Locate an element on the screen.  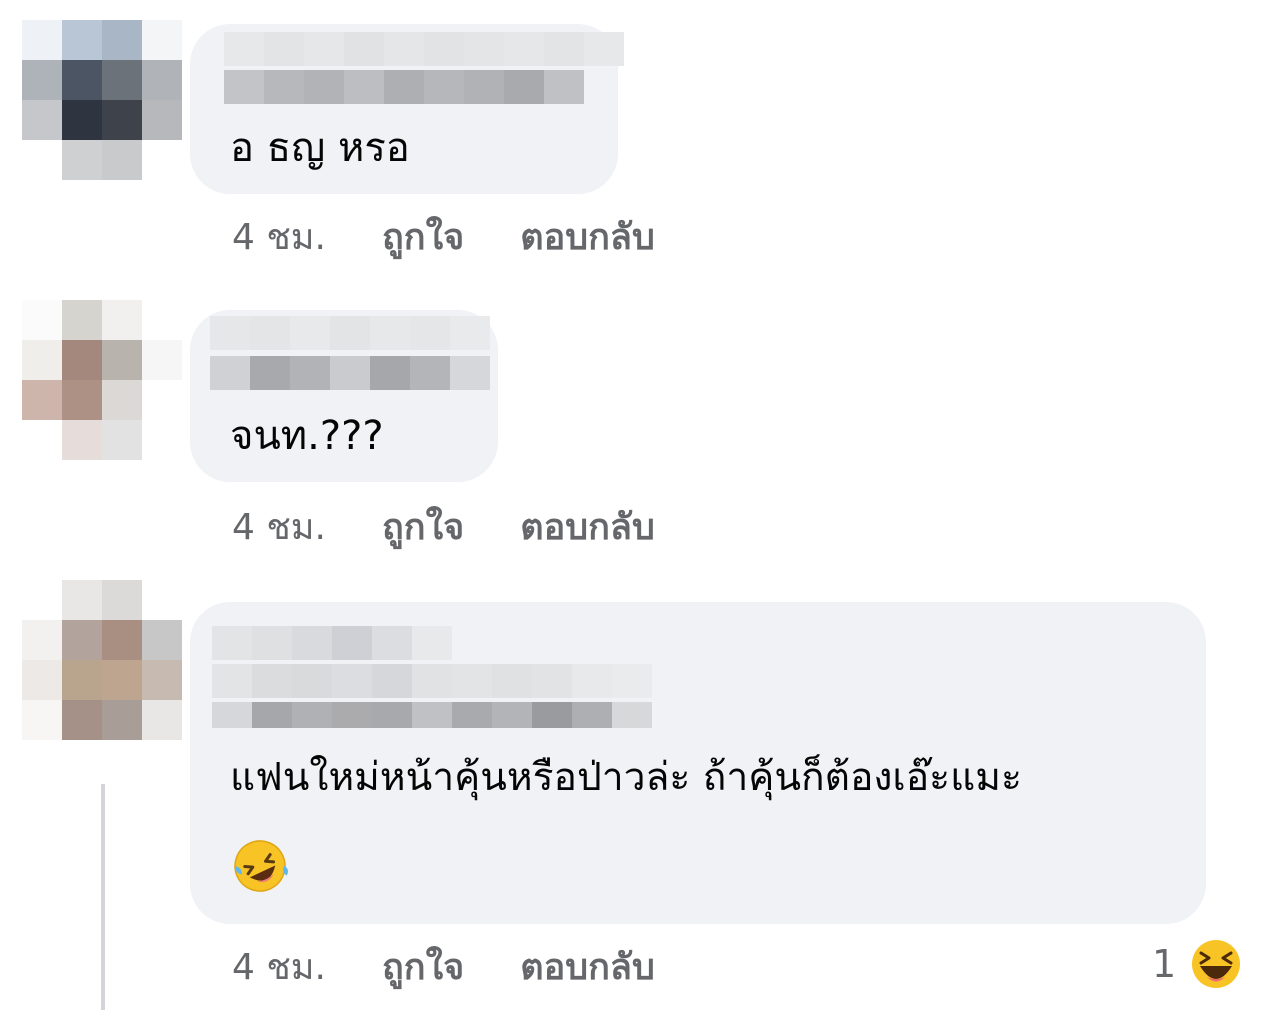
reaction-count: 1 is located at coordinates (1164, 964).